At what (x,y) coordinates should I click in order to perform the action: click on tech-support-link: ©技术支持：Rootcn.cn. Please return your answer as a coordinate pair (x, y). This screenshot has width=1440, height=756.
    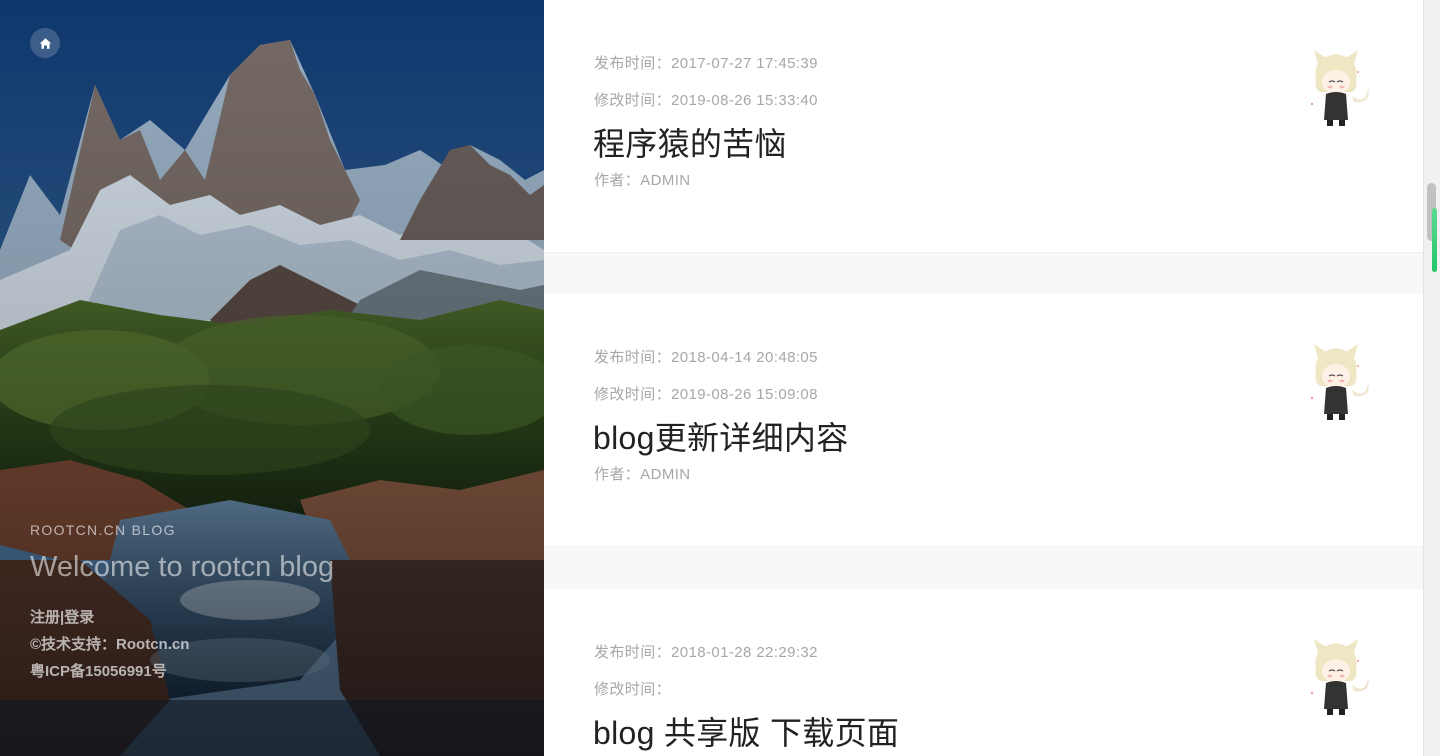
    Looking at the image, I should click on (280, 644).